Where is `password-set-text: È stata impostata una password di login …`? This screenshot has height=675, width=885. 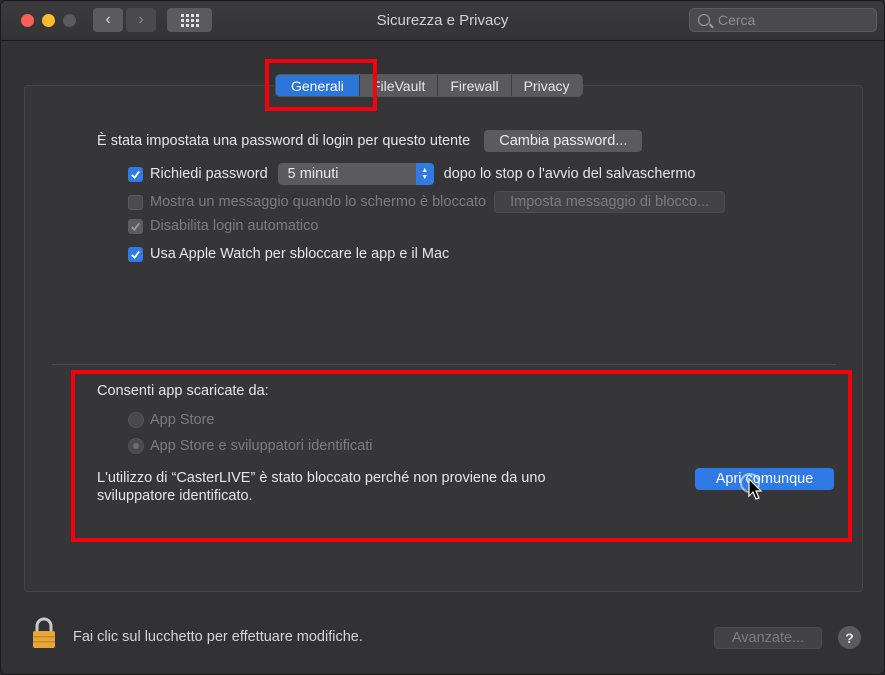
password-set-text: È stata impostata una password di login … is located at coordinates (284, 141).